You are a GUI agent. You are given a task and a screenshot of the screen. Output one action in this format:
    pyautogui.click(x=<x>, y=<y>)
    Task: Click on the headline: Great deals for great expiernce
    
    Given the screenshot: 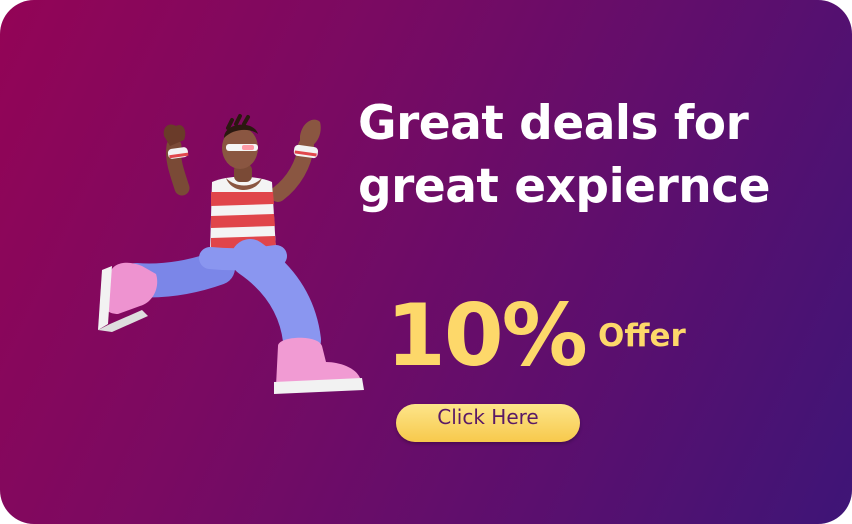 What is the action you would take?
    pyautogui.click(x=564, y=155)
    